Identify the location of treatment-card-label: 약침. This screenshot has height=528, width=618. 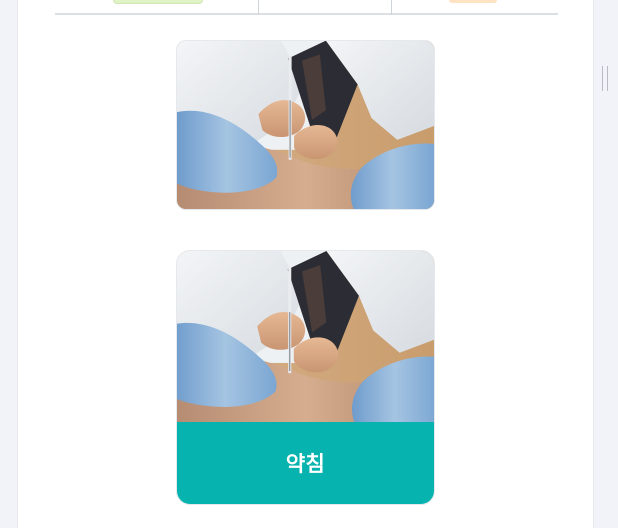
(305, 463).